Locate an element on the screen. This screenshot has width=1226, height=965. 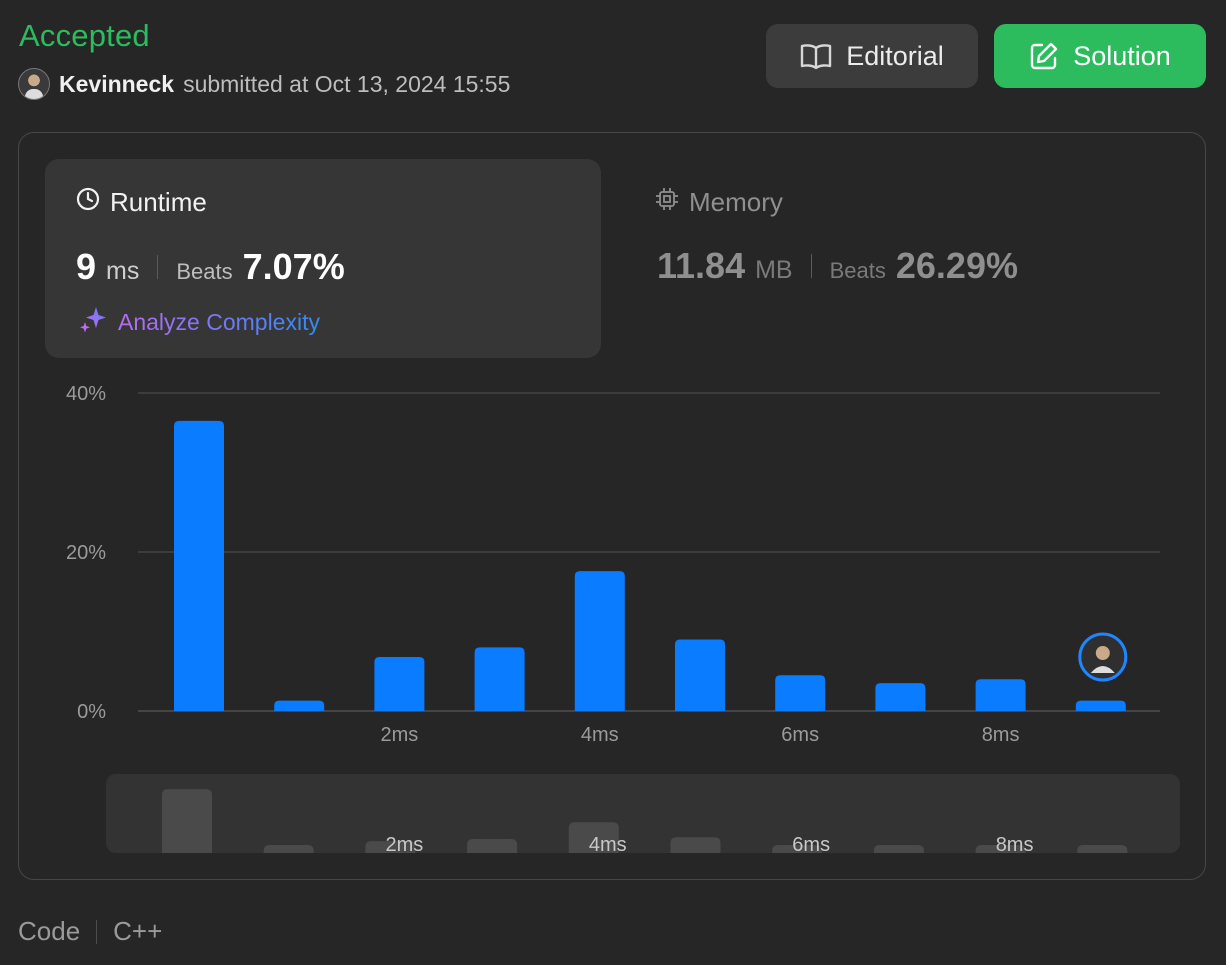
x-tick-label: 6ms is located at coordinates (800, 735).